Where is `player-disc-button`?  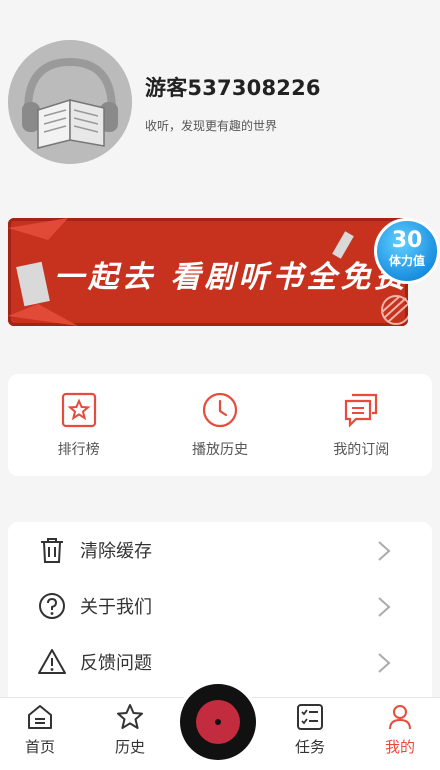 player-disc-button is located at coordinates (218, 722).